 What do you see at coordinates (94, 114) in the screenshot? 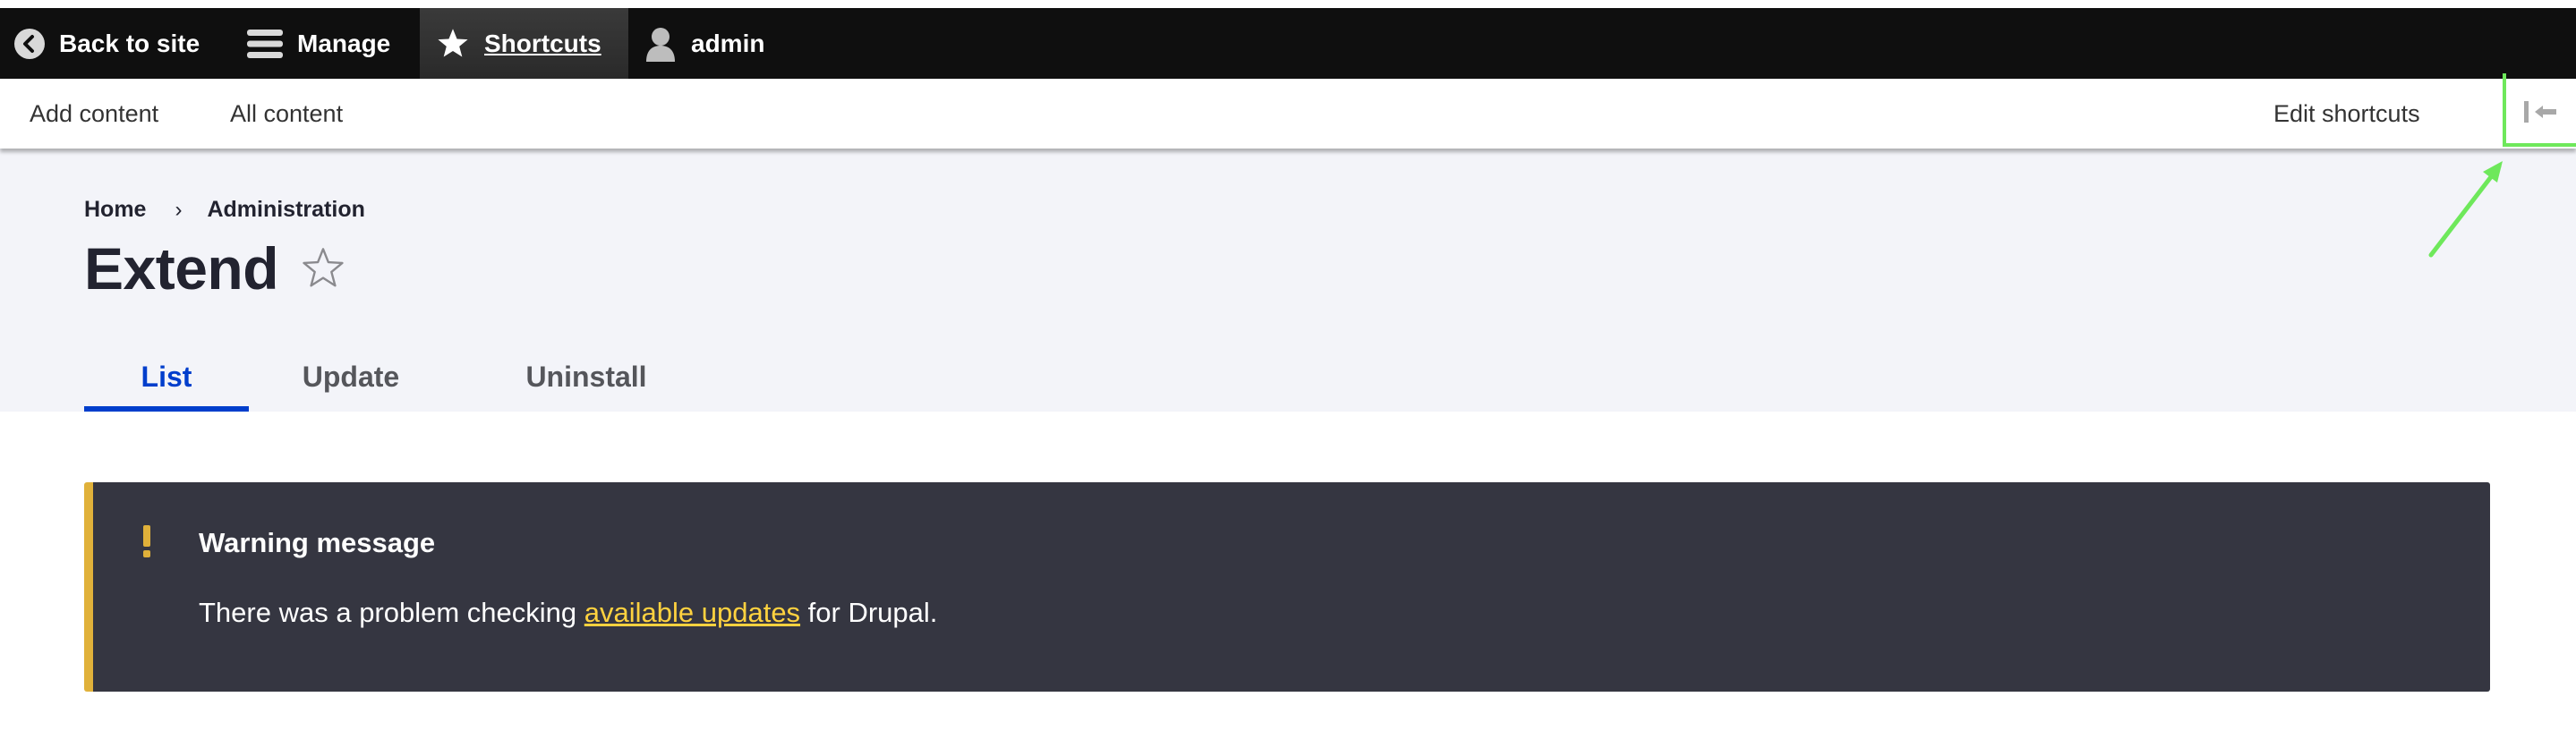
I see `add-content-link: Add content` at bounding box center [94, 114].